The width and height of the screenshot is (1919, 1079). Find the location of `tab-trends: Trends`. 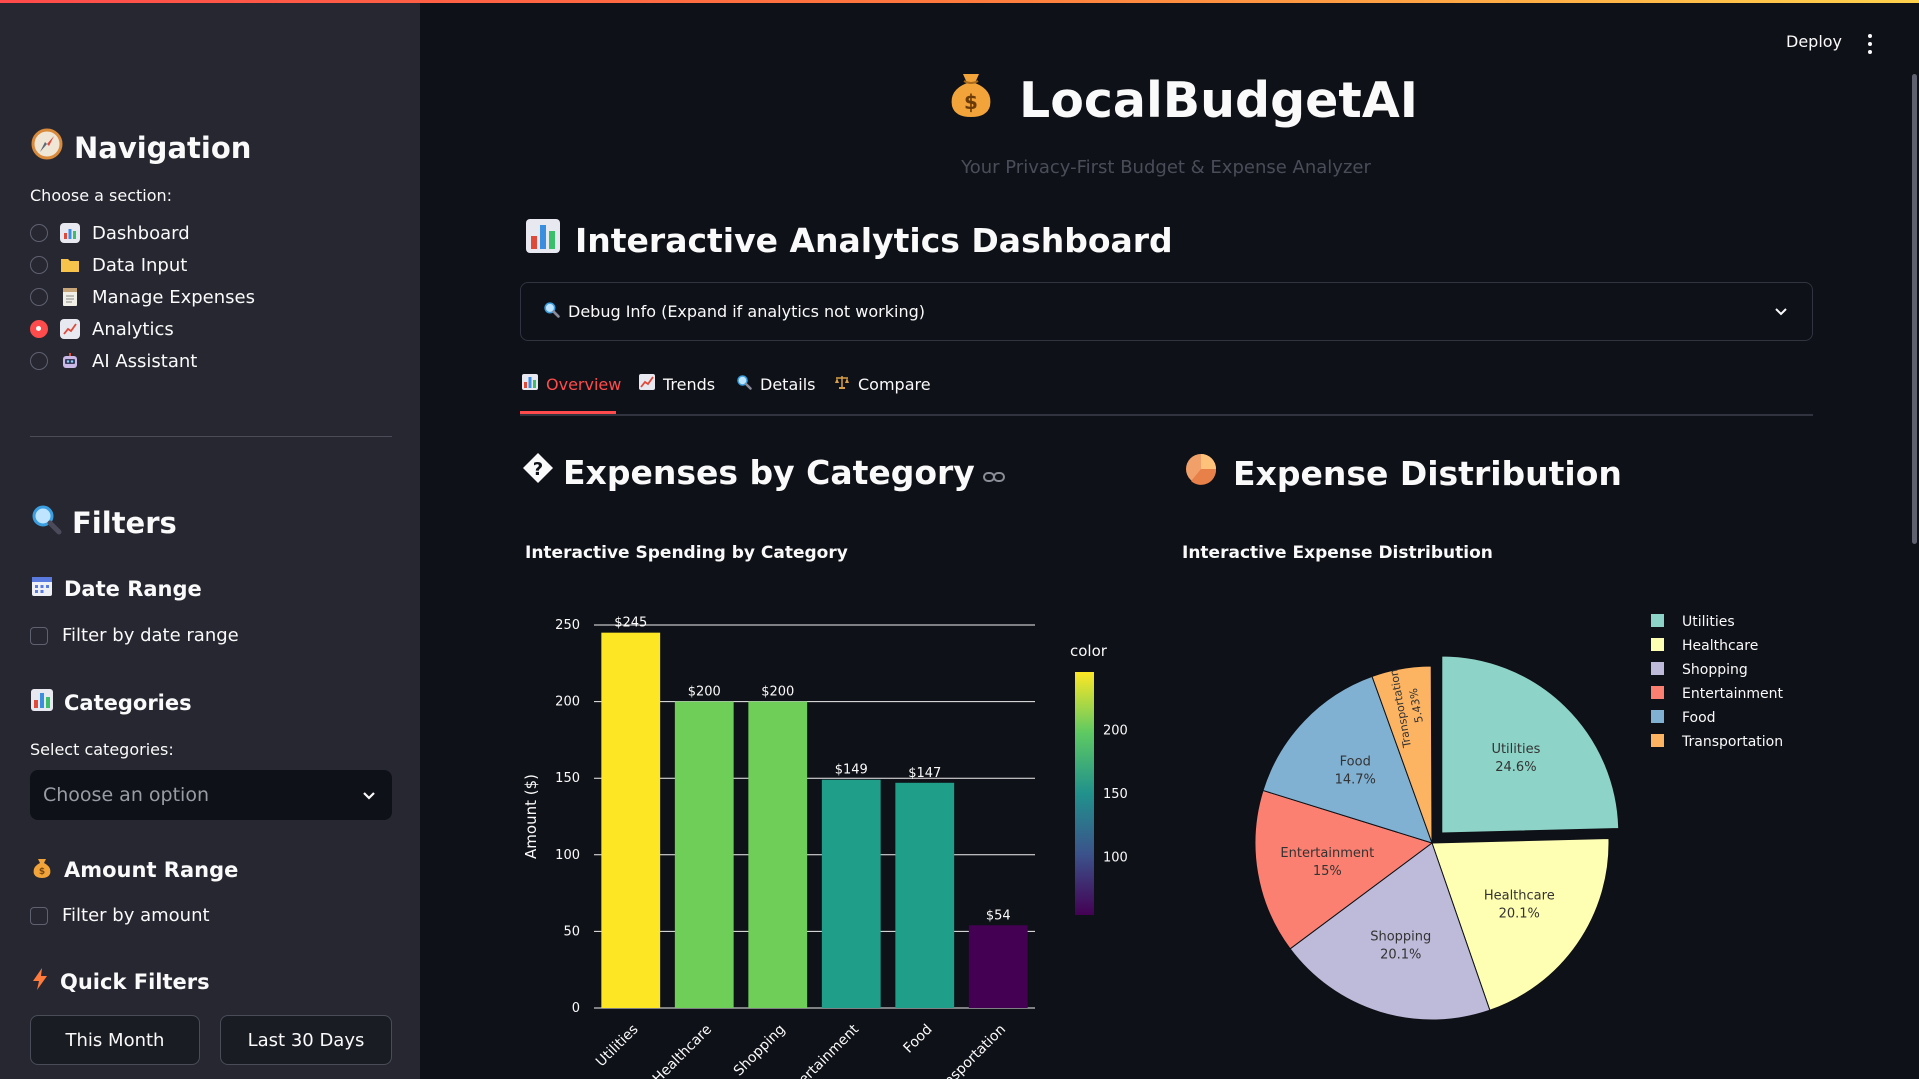

tab-trends: Trends is located at coordinates (677, 384).